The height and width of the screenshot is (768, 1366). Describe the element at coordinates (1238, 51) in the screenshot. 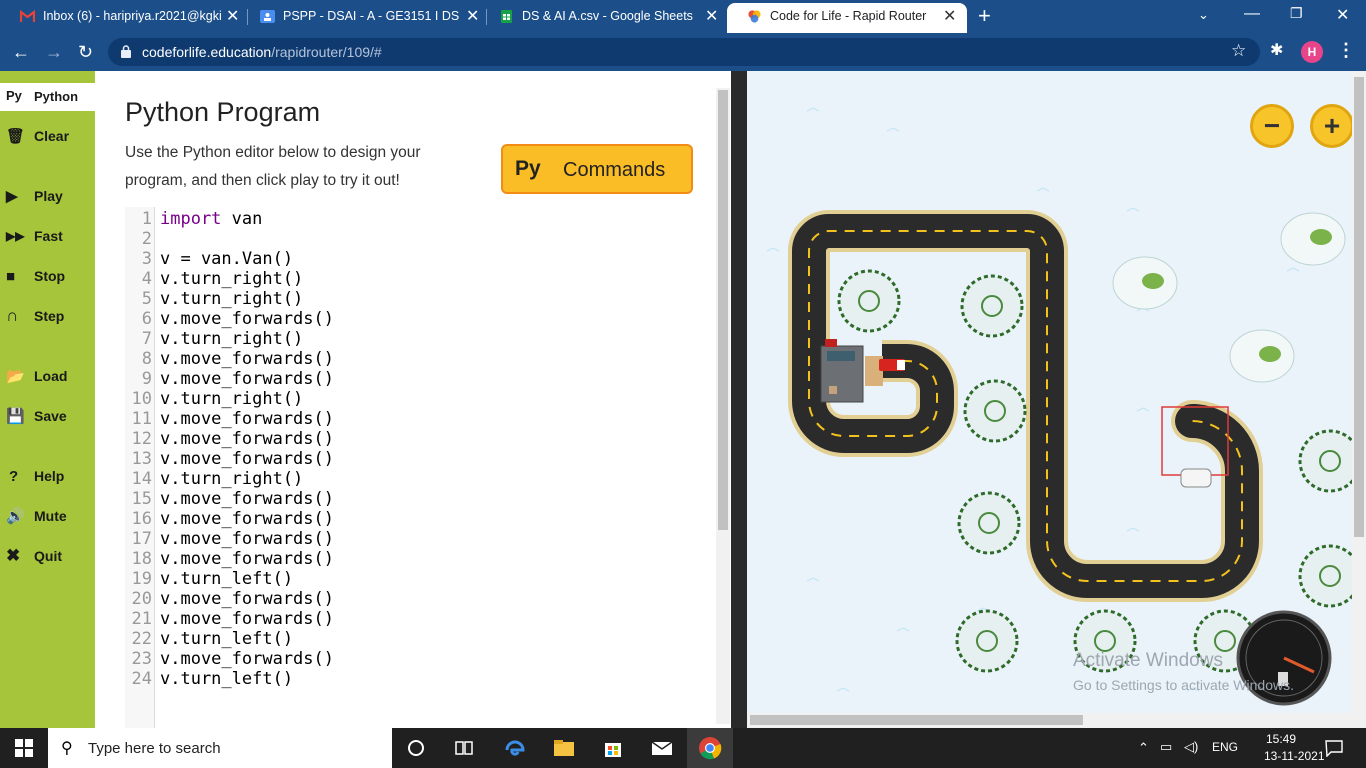

I see `bookmark-star-icon: ☆` at that location.